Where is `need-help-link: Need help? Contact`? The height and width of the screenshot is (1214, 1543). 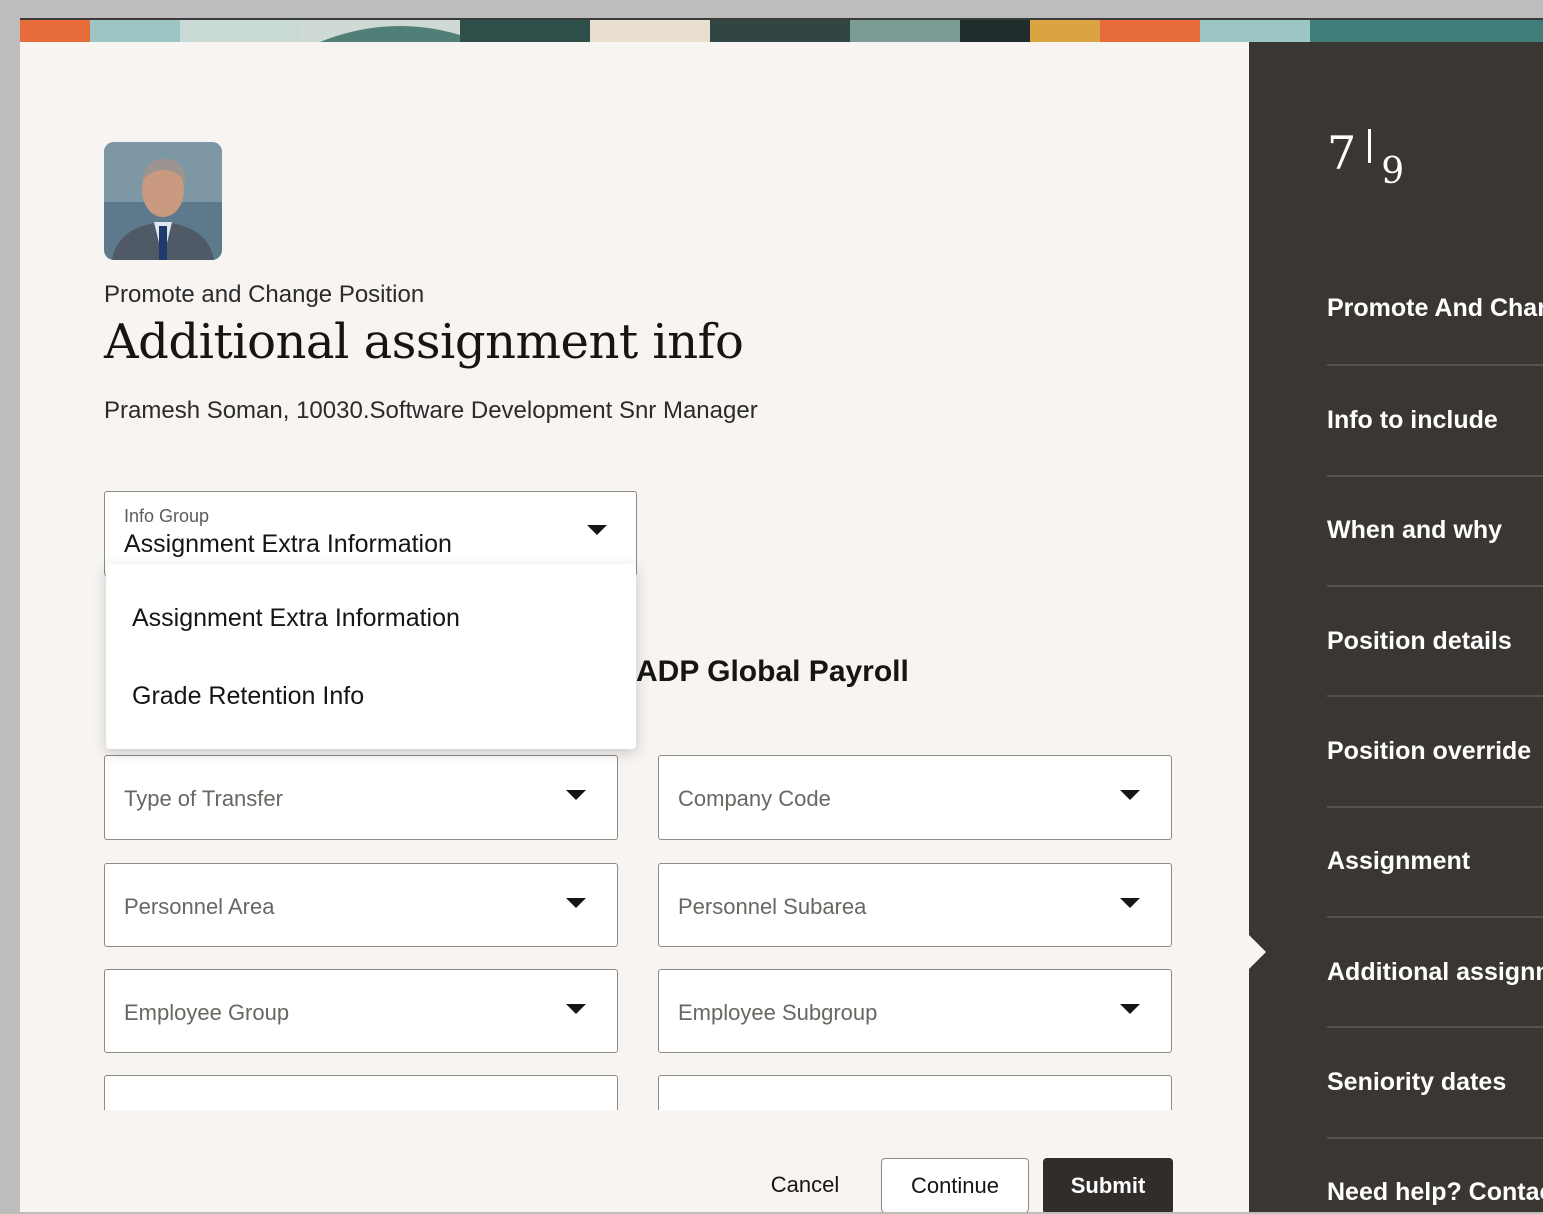 need-help-link: Need help? Contact is located at coordinates (1435, 1192).